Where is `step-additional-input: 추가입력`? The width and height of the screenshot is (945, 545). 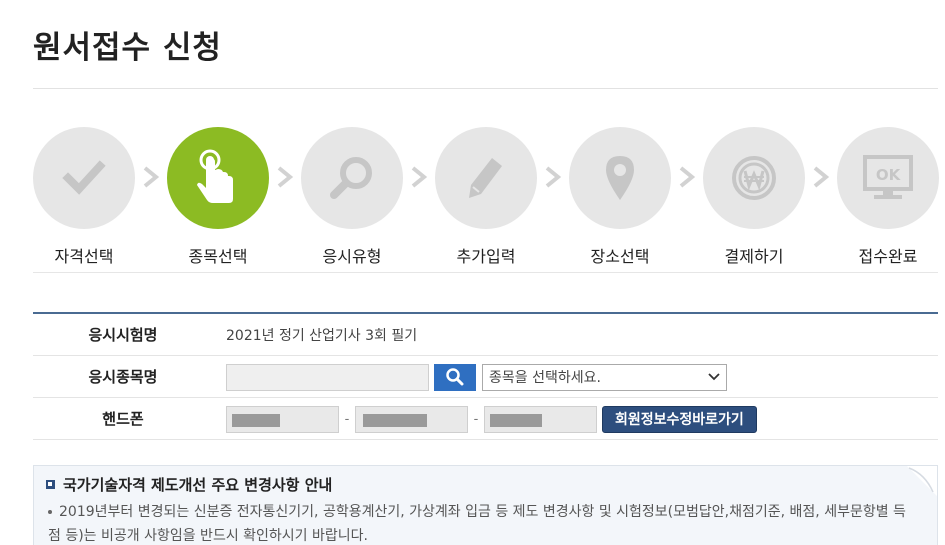
step-additional-input: 추가입력 is located at coordinates (486, 197).